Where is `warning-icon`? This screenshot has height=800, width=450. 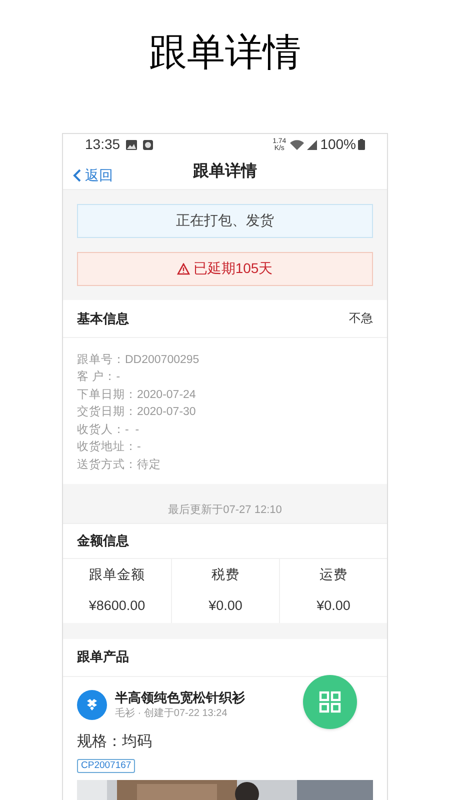 warning-icon is located at coordinates (183, 268).